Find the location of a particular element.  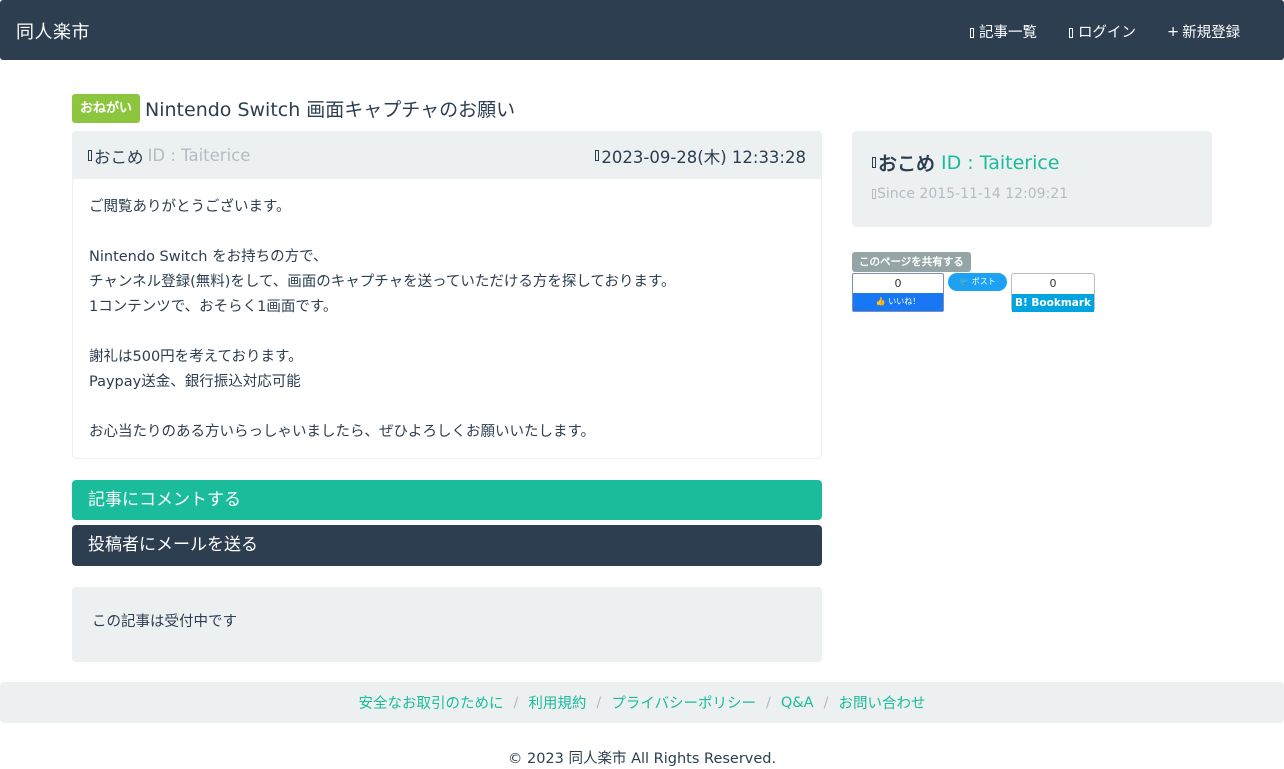

post-author: おこめ ID : Taiterice is located at coordinates (169, 156).